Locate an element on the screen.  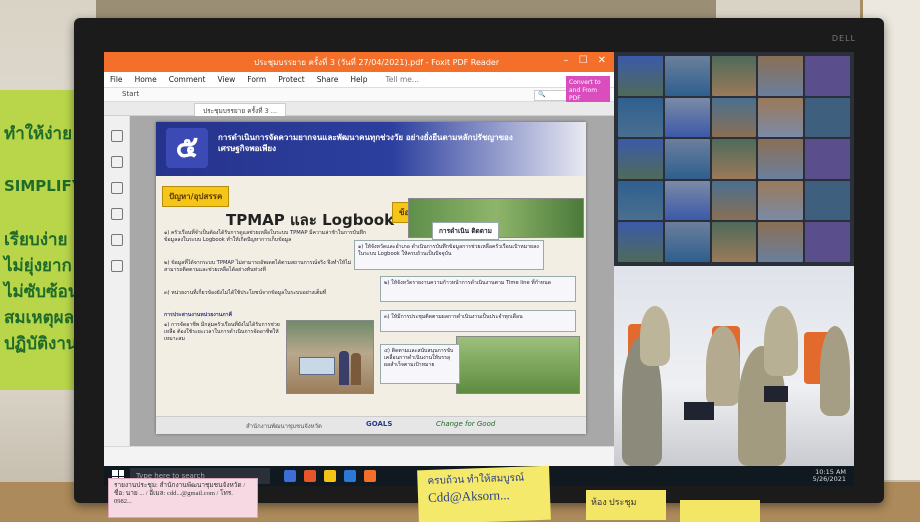
sticky-line: ครบถ้วน ทำให้สมบูรณ์ is located at coordinates (476, 479).